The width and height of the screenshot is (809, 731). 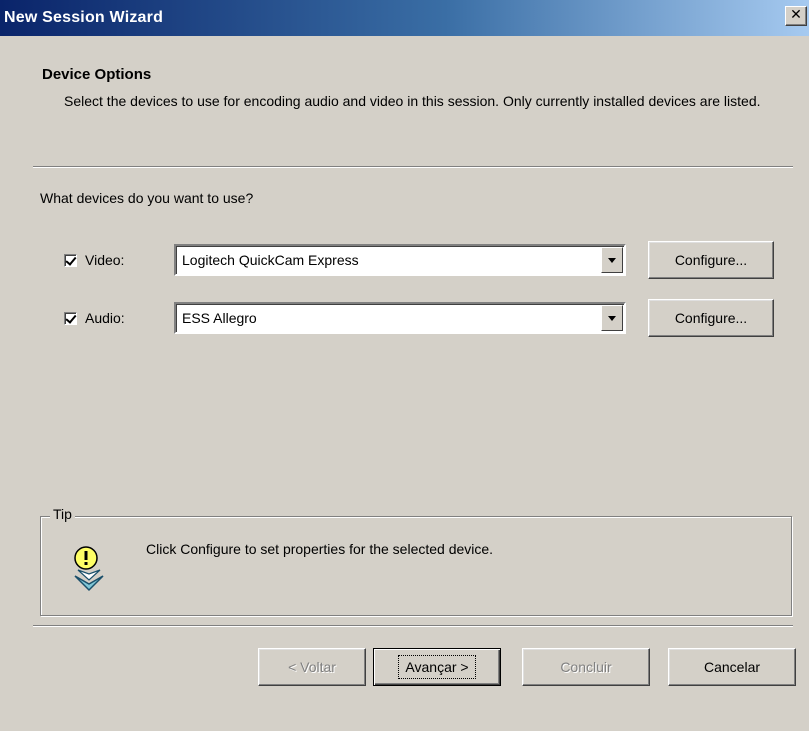 I want to click on close-icon: ✕, so click(x=796, y=15).